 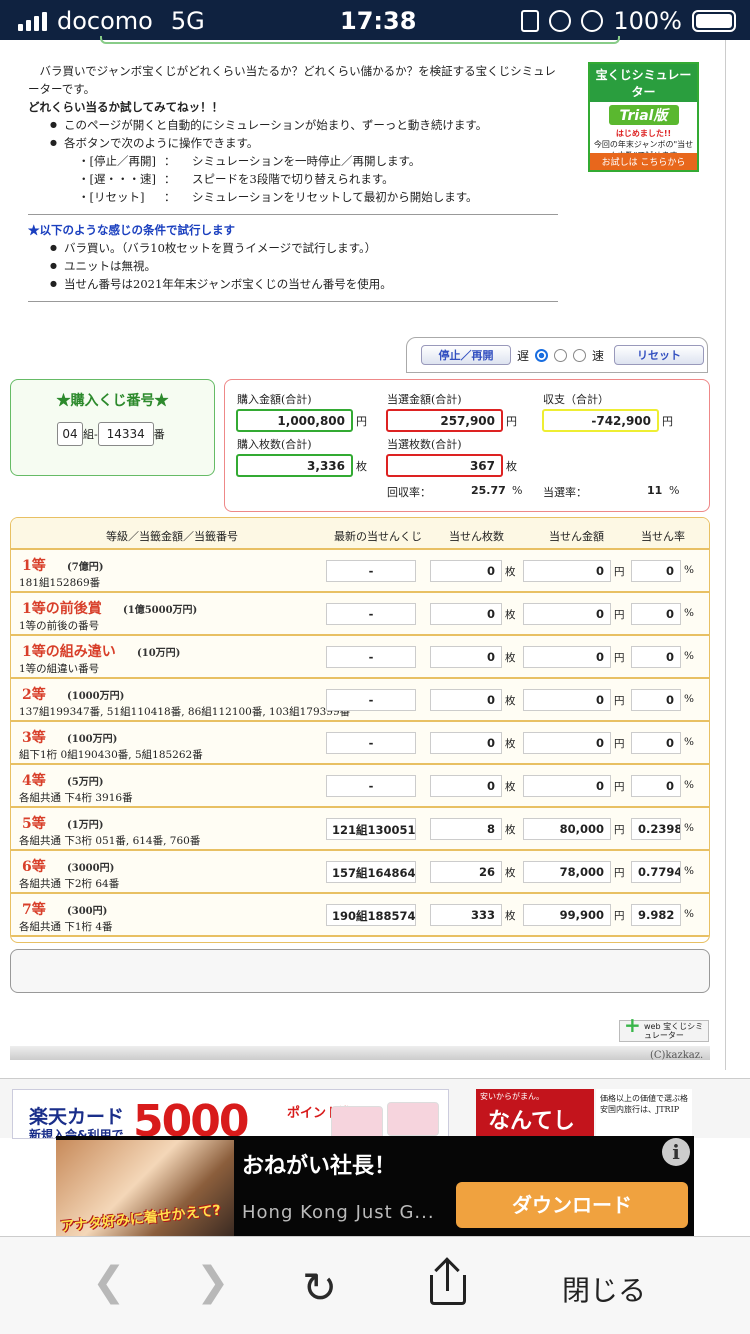 What do you see at coordinates (530, 21) in the screenshot?
I see `id-card-icon` at bounding box center [530, 21].